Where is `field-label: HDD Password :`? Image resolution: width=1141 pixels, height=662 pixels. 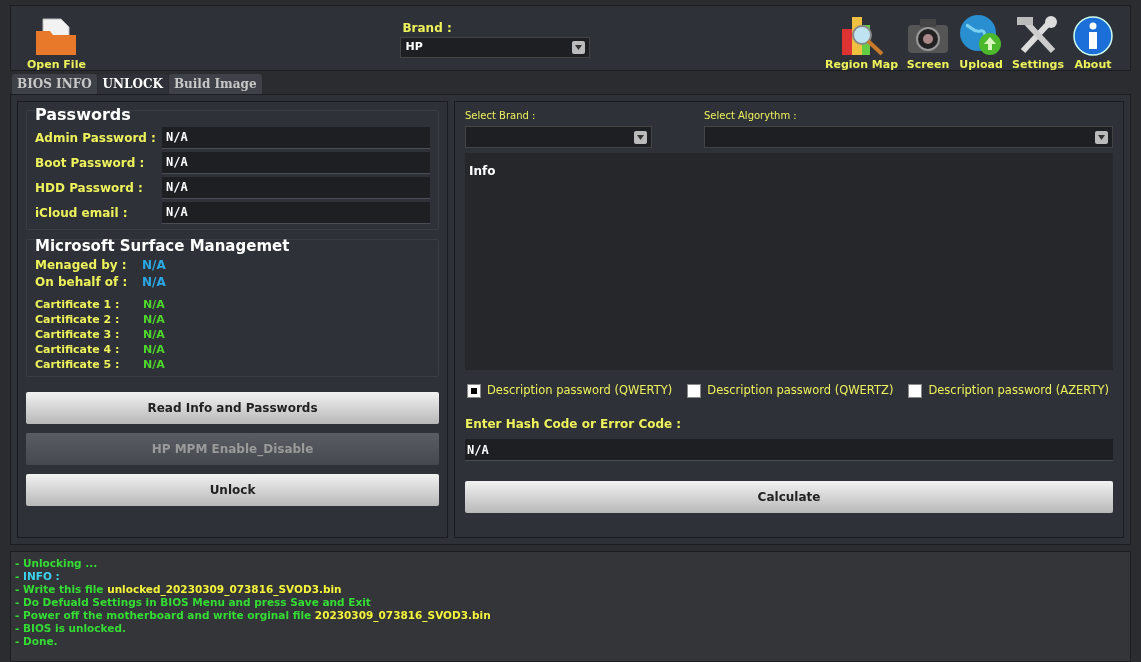
field-label: HDD Password : is located at coordinates (89, 188).